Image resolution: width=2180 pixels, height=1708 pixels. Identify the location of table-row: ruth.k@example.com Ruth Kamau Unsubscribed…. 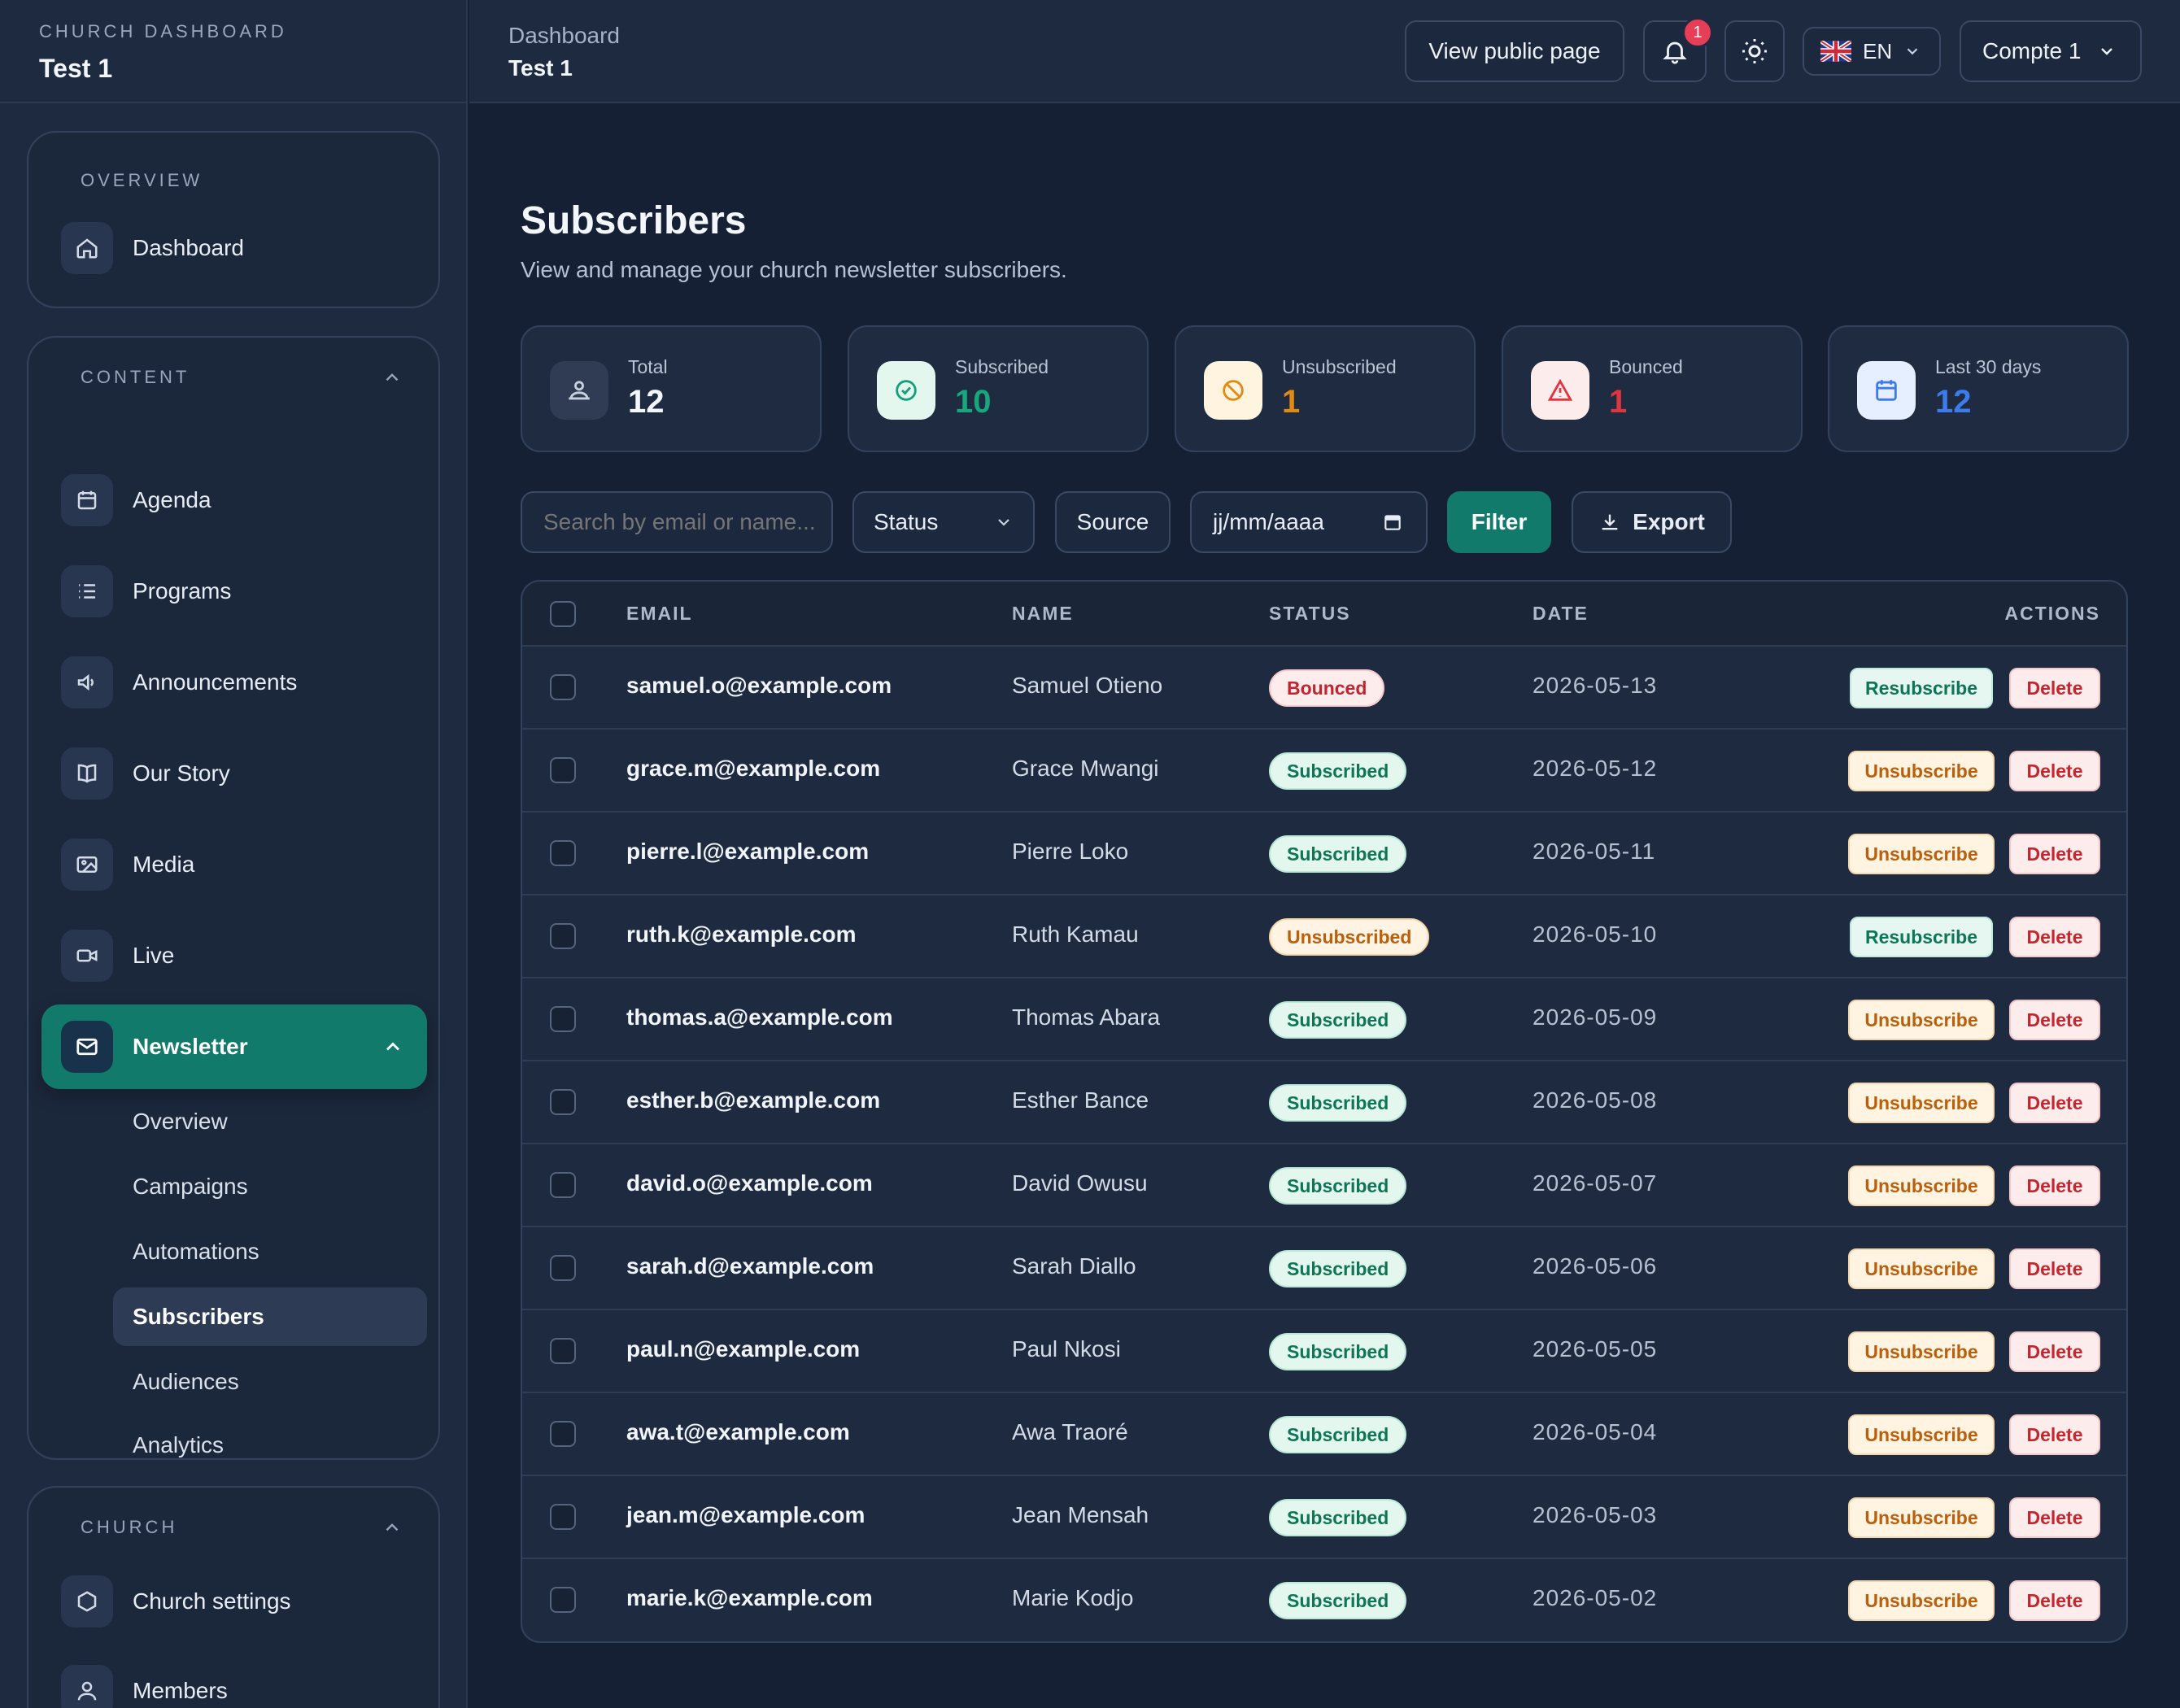
(1324, 937).